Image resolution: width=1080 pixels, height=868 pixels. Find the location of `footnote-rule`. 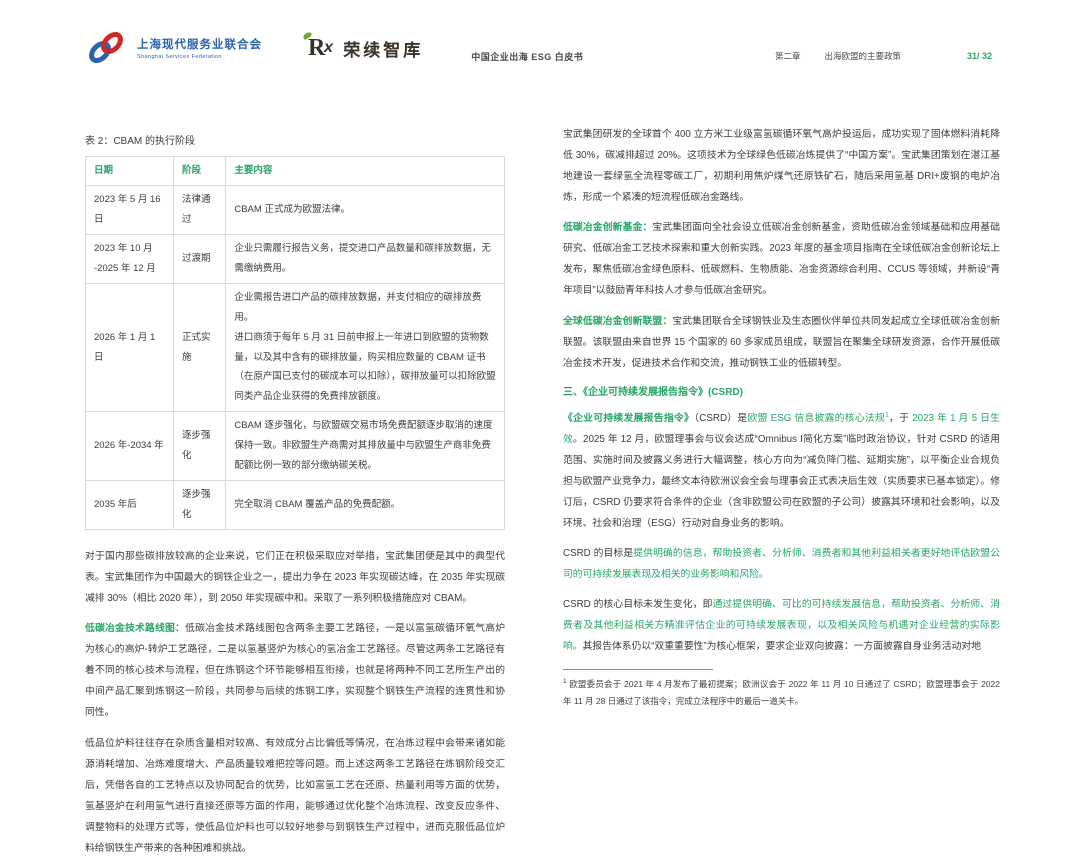

footnote-rule is located at coordinates (638, 670).